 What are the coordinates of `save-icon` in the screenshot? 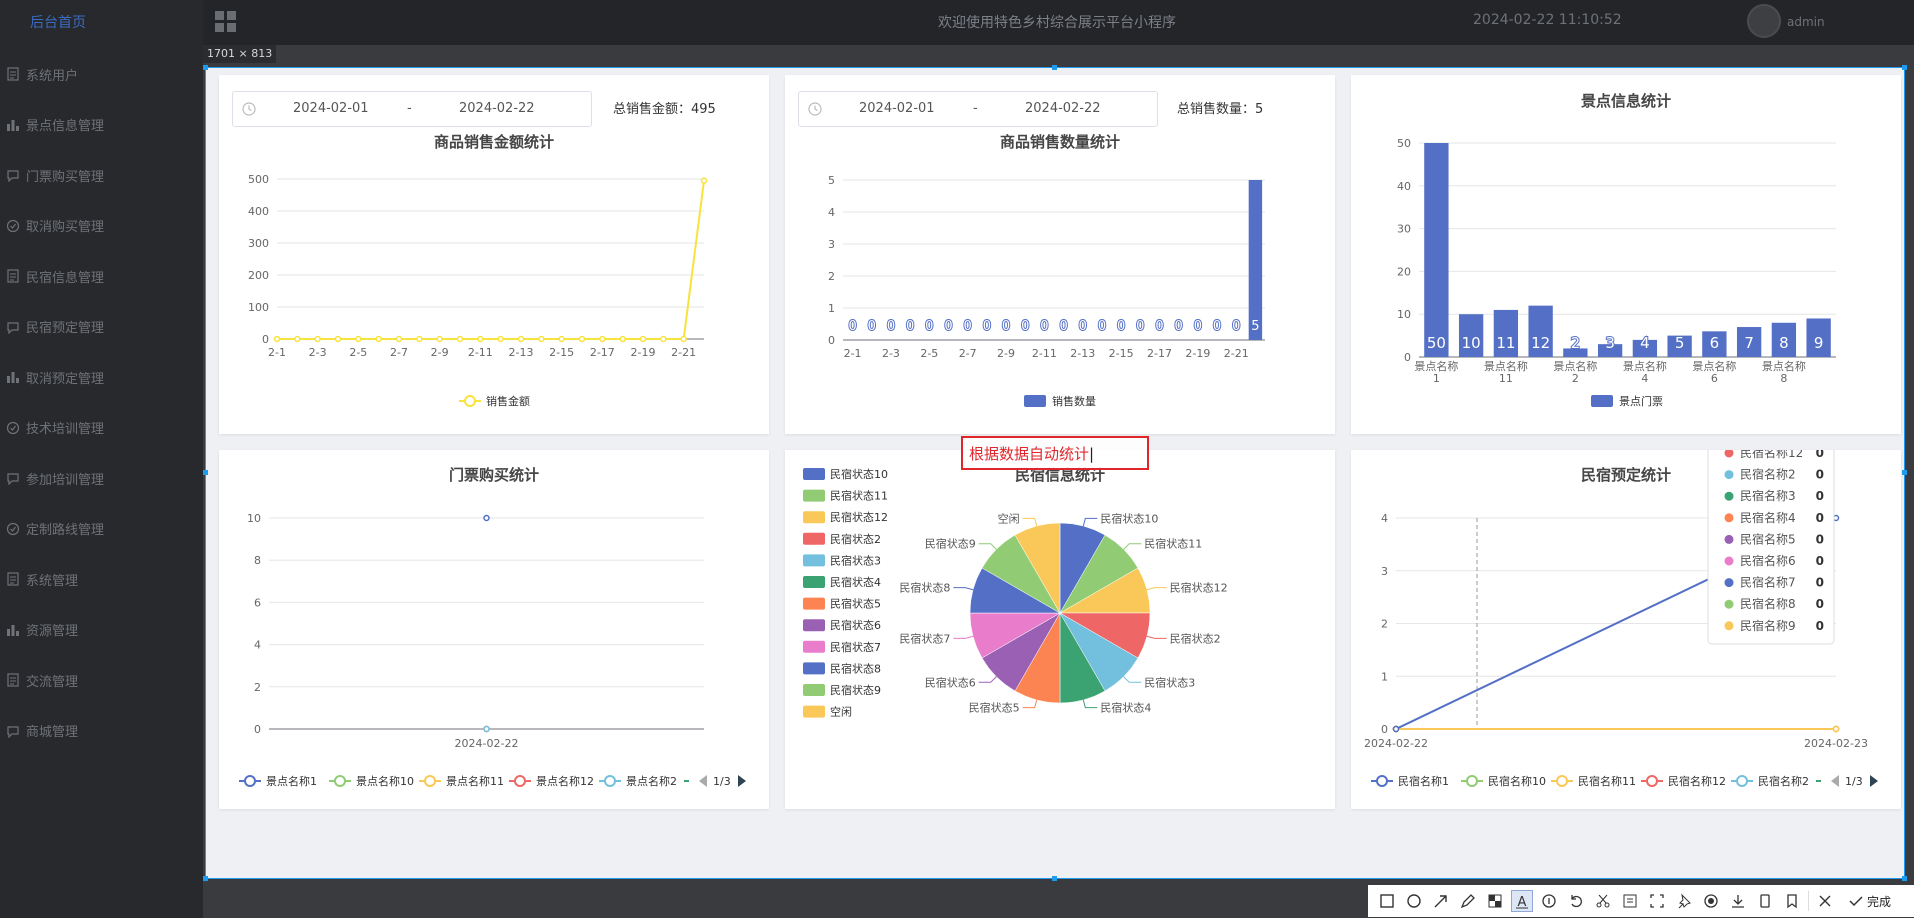 It's located at (1765, 901).